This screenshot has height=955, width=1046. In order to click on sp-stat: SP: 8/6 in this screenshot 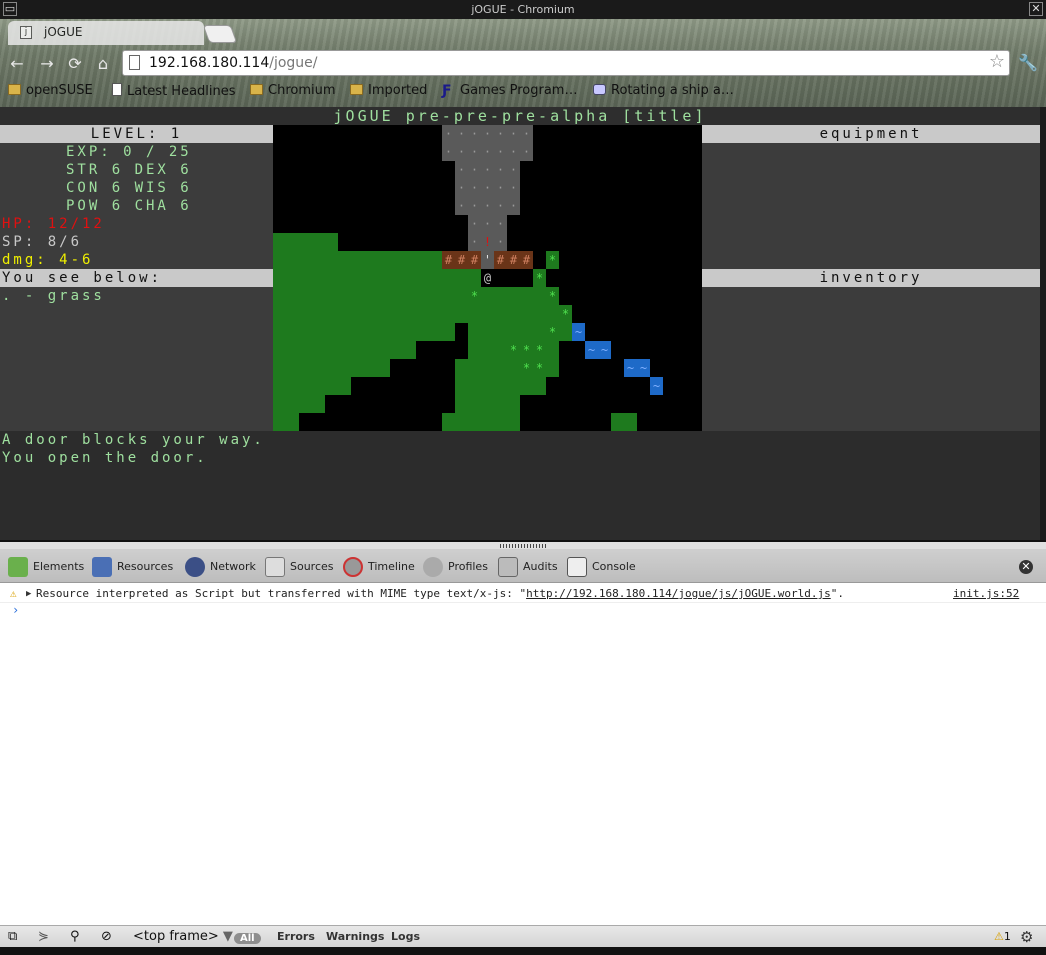, I will do `click(42, 242)`.